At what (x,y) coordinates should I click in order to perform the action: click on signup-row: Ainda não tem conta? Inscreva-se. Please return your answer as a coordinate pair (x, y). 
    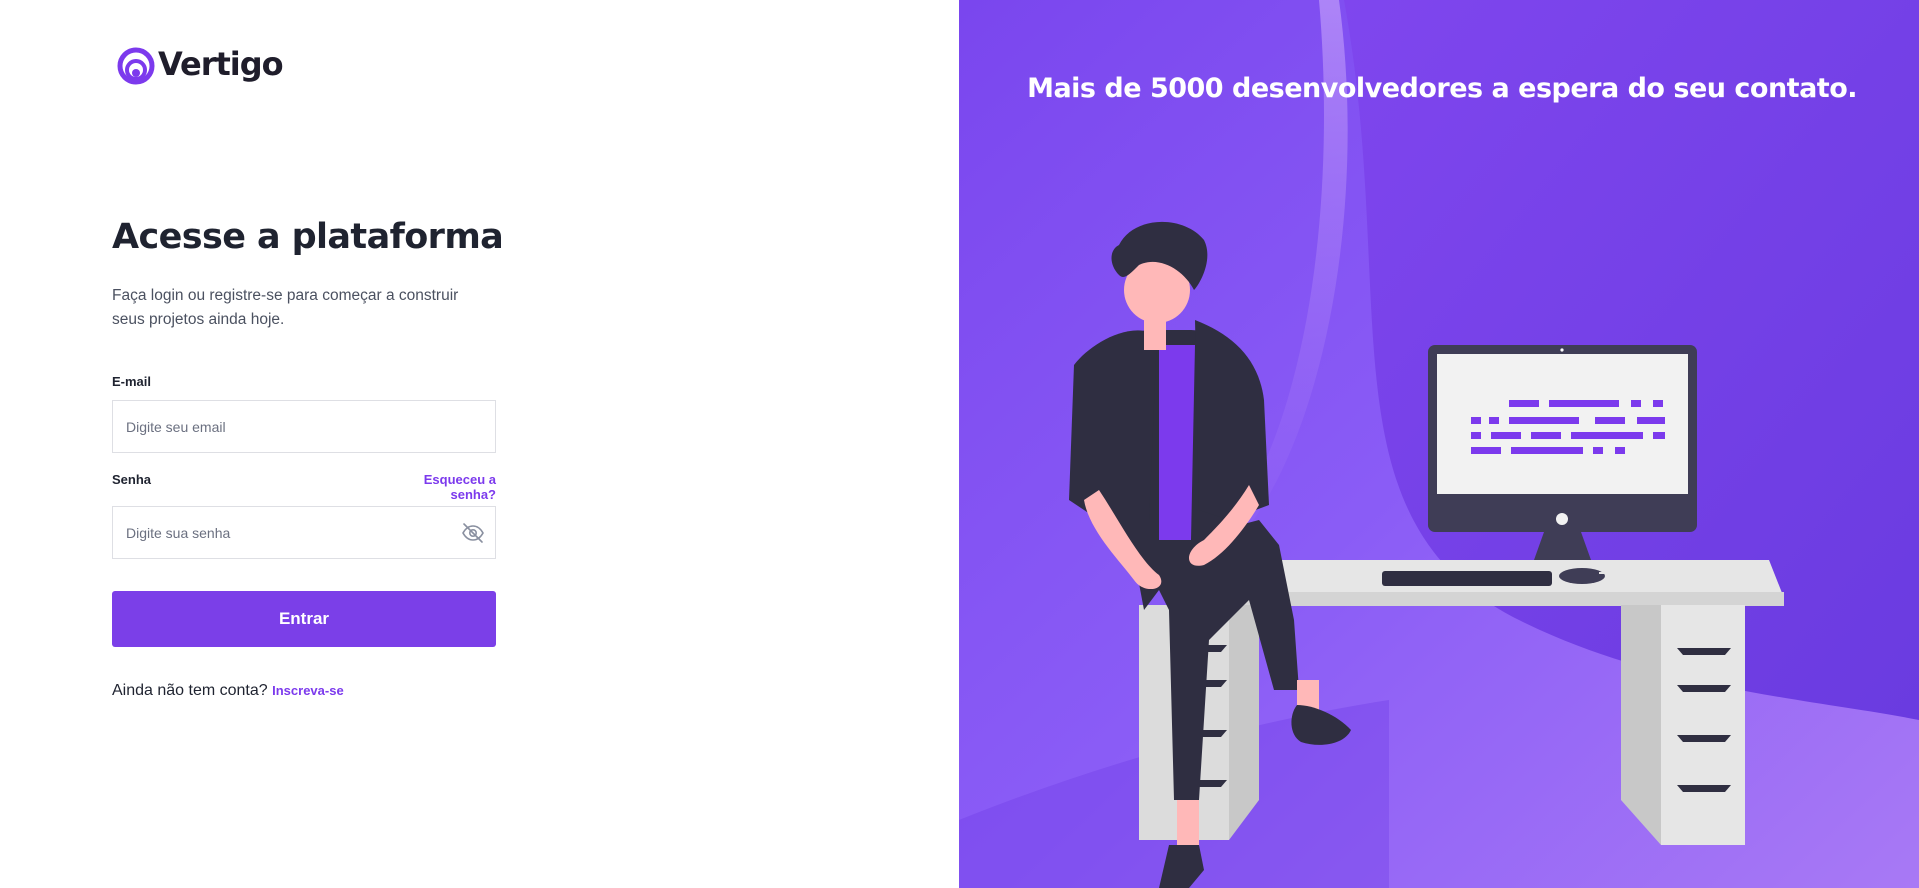
    Looking at the image, I should click on (228, 691).